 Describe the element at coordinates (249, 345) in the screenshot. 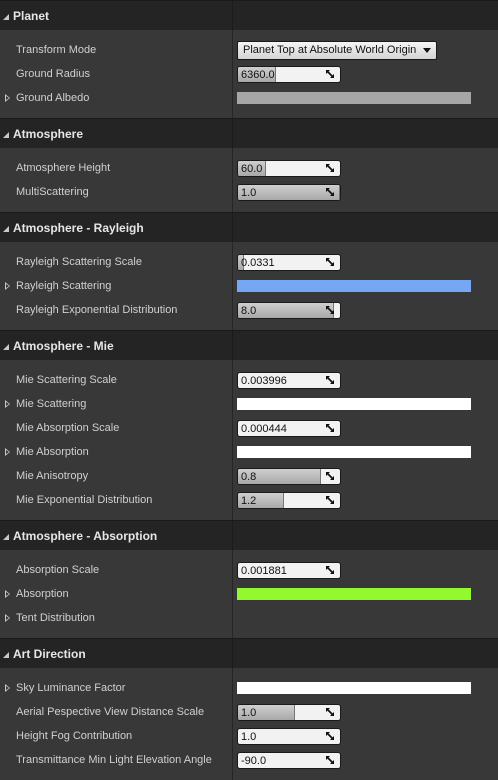

I see `section-header-atmosphere-mie: Atmosphere - Mie` at that location.